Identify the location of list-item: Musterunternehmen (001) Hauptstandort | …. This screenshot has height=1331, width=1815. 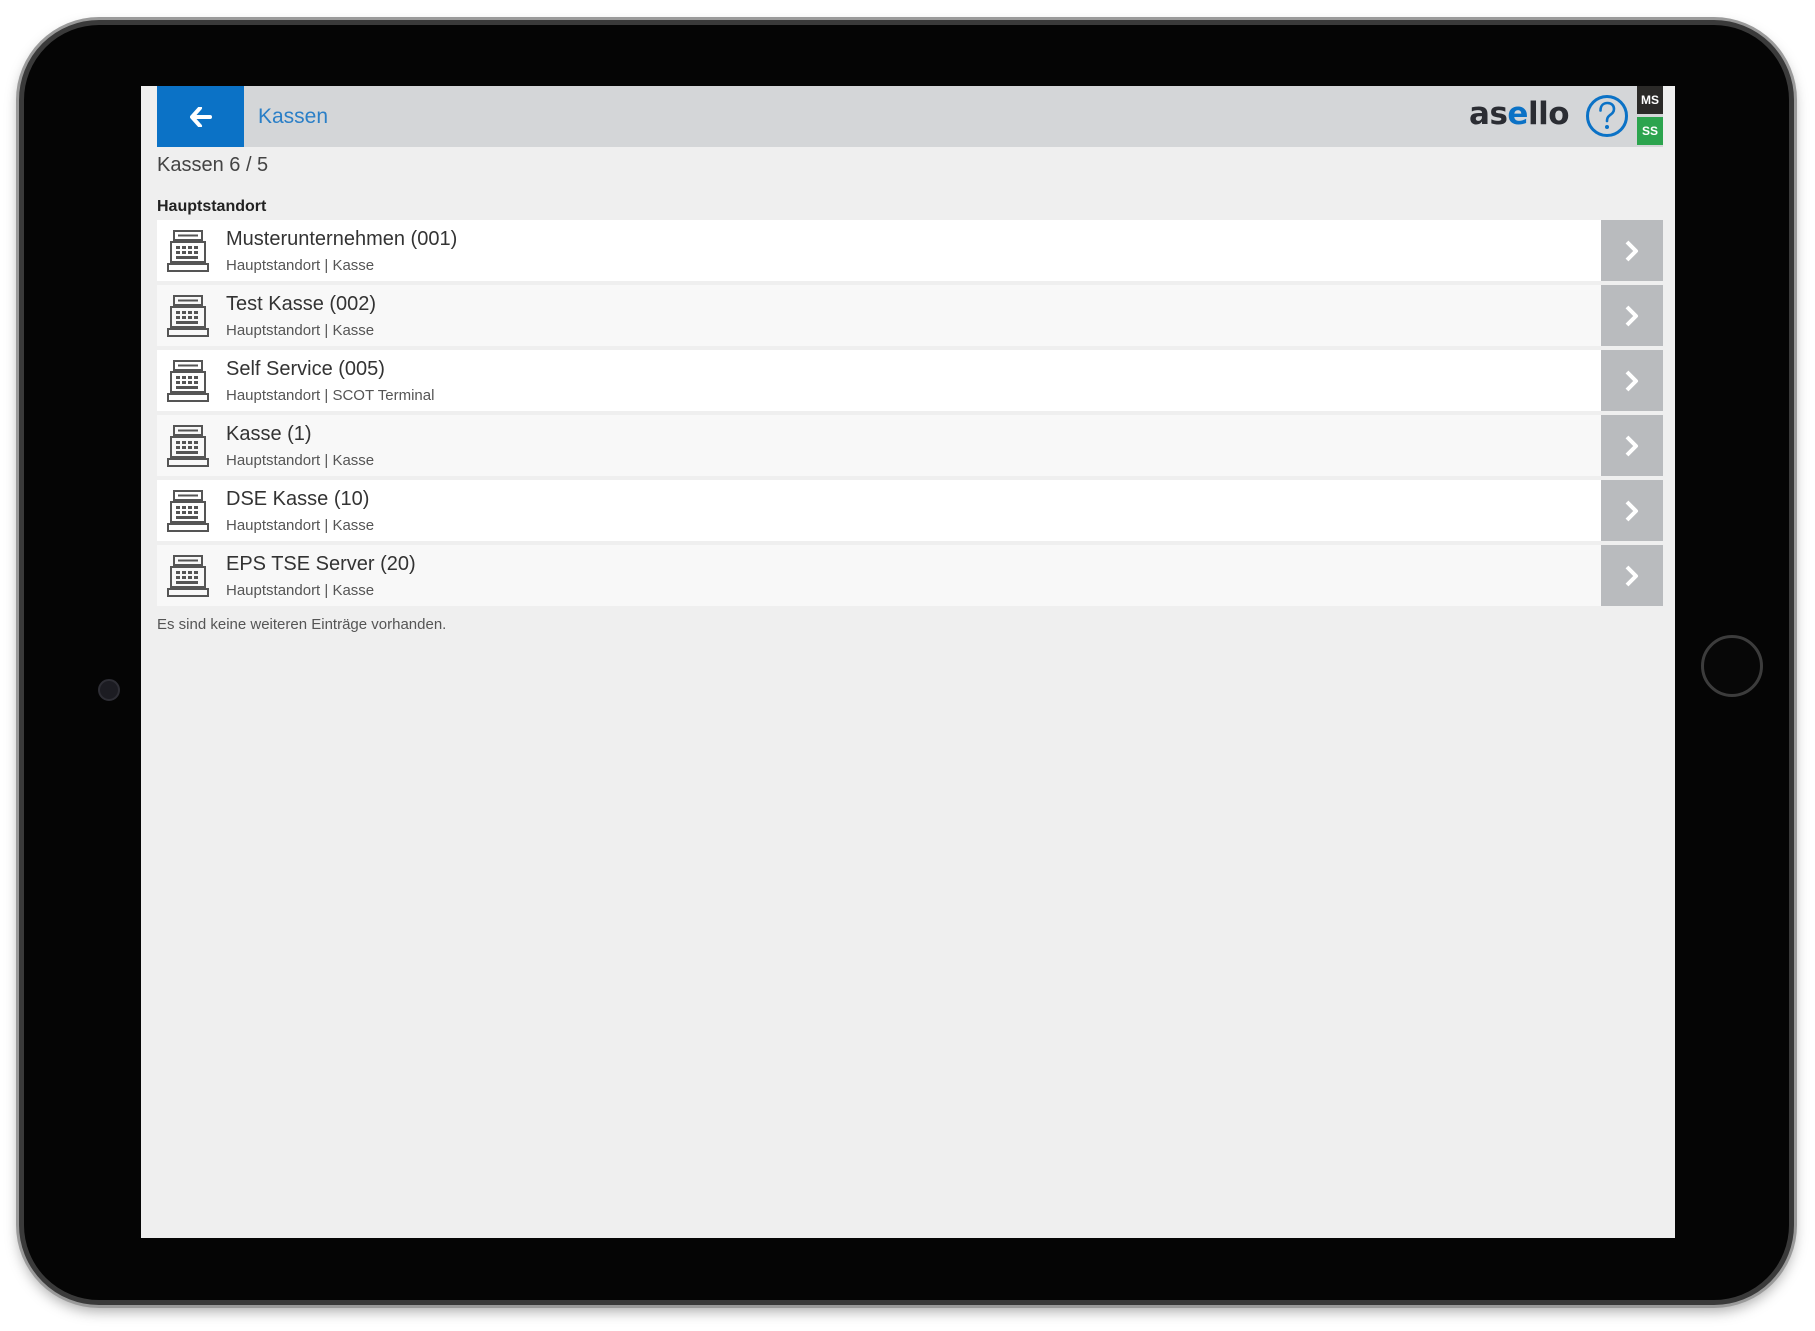
(910, 250).